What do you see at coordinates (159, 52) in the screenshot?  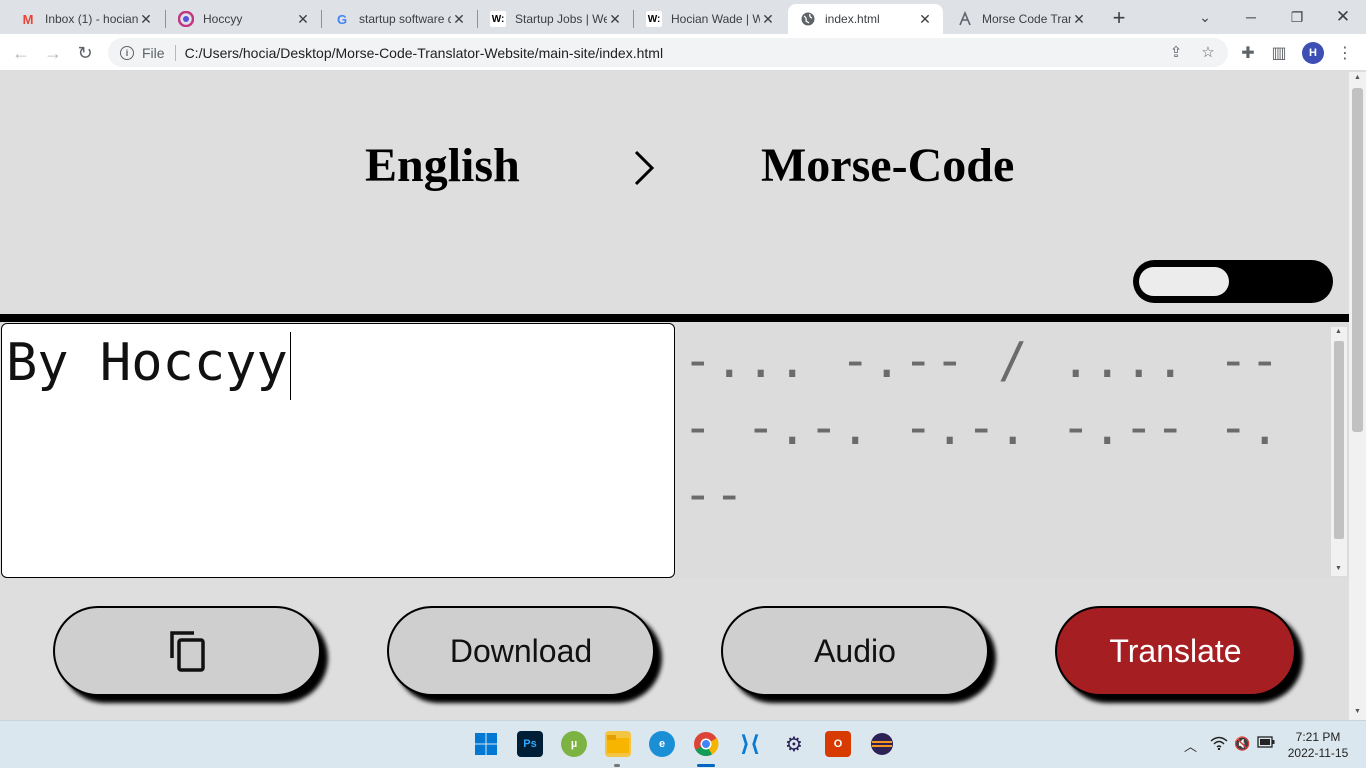 I see `file-scheme-label: File` at bounding box center [159, 52].